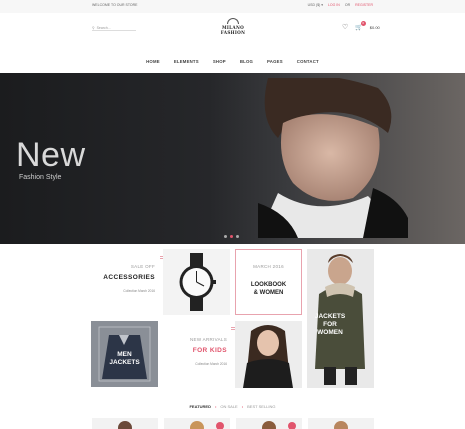  I want to click on register-link: REGISTER, so click(364, 5).